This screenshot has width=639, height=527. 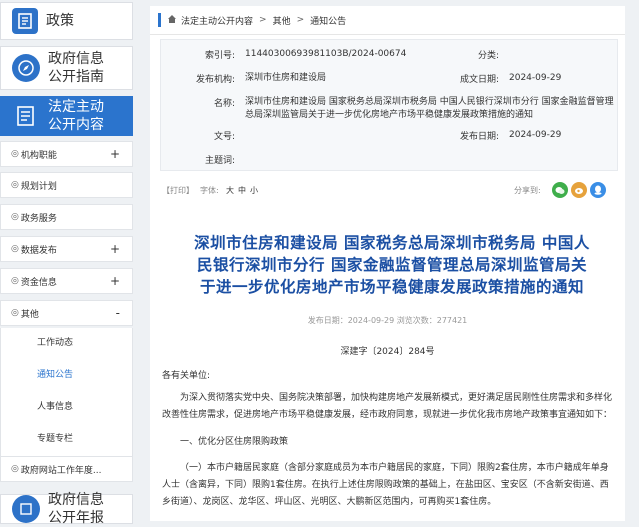 What do you see at coordinates (38, 186) in the screenshot?
I see `sidebar-item-label: 规划计划` at bounding box center [38, 186].